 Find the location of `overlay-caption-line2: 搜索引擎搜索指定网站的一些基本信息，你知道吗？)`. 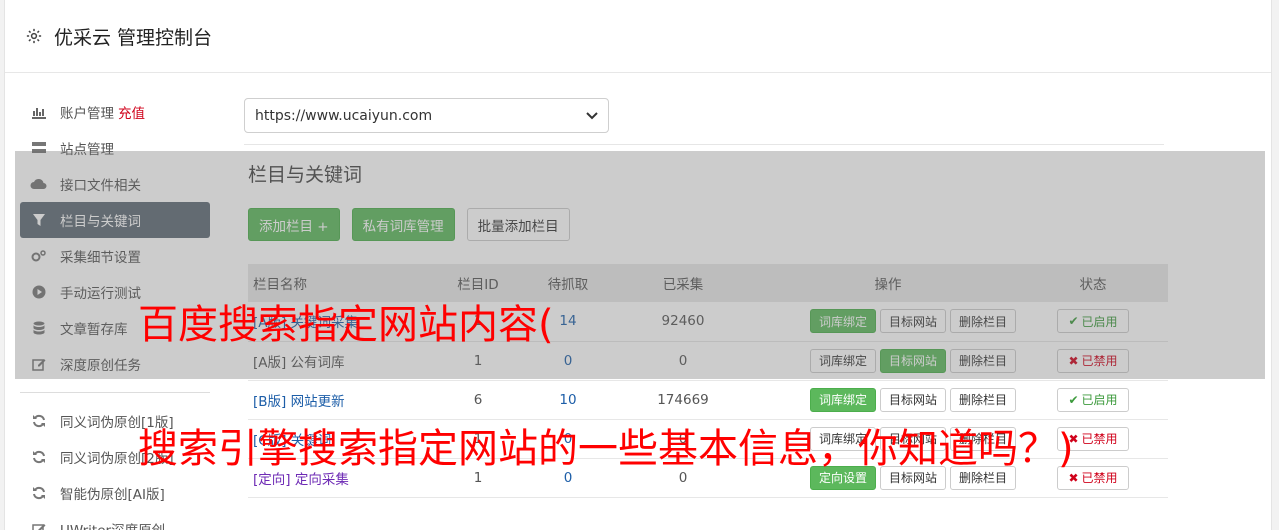

overlay-caption-line2: 搜索引擎搜索指定网站的一些基本信息，你知道吗？) is located at coordinates (606, 449).